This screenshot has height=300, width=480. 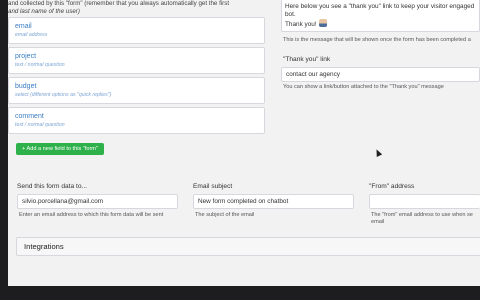 What do you see at coordinates (392, 186) in the screenshot?
I see `from-address-label: "From" address` at bounding box center [392, 186].